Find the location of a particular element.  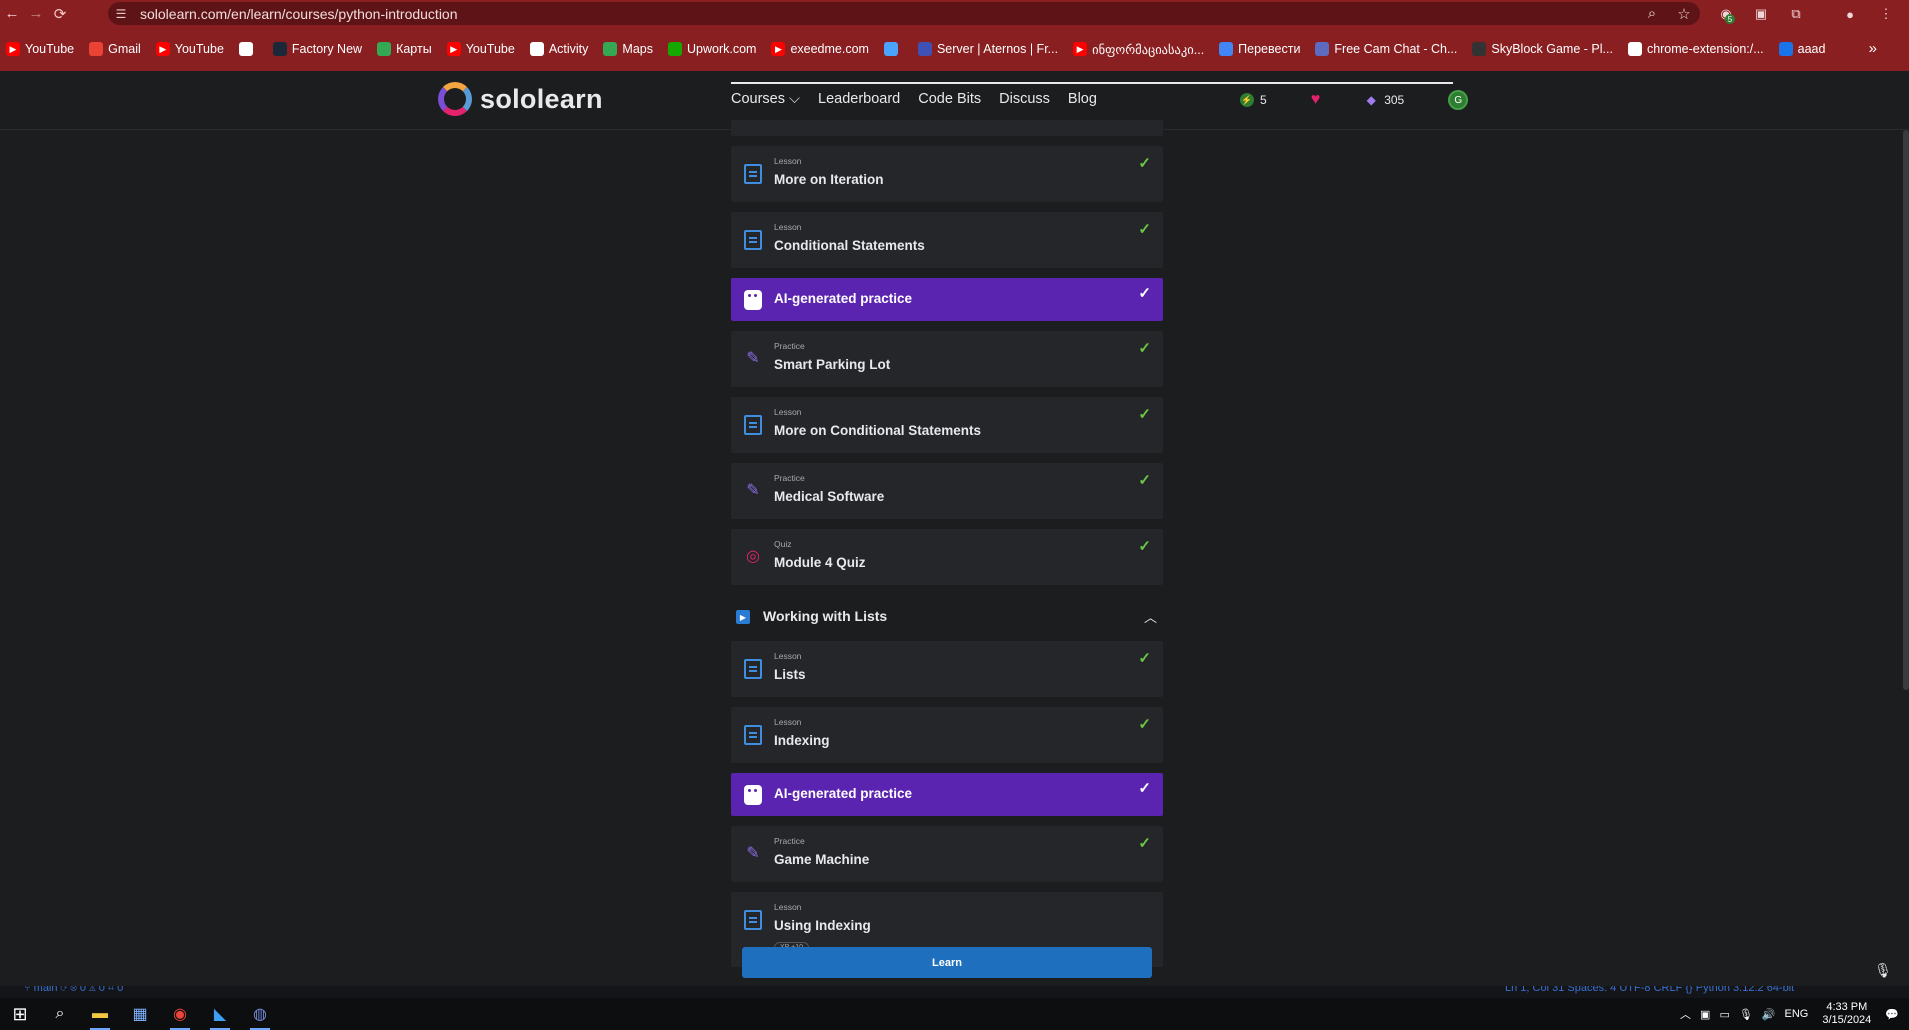

tray-app-icon: ▣ is located at coordinates (1705, 1014).